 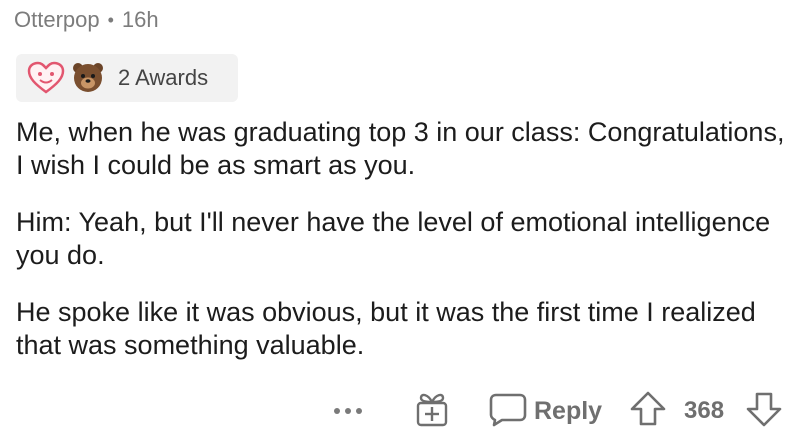 I want to click on more-options-button, so click(x=350, y=411).